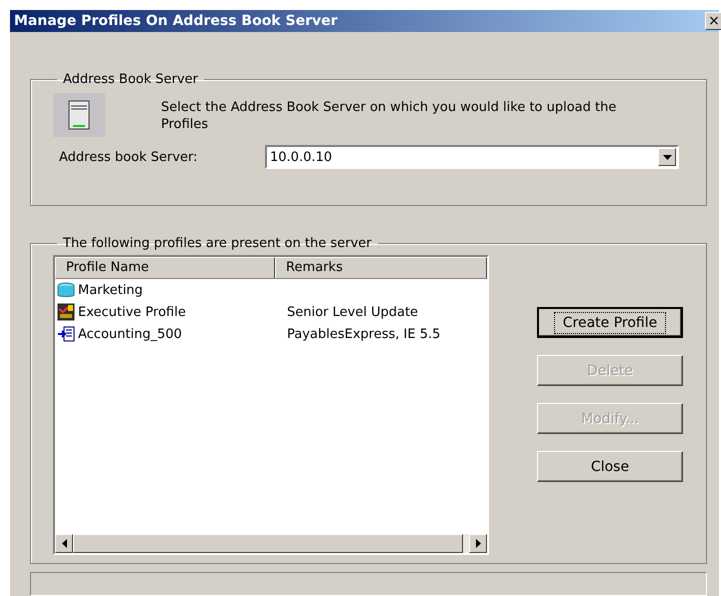  What do you see at coordinates (130, 334) in the screenshot?
I see `profile-name: Accounting_500` at bounding box center [130, 334].